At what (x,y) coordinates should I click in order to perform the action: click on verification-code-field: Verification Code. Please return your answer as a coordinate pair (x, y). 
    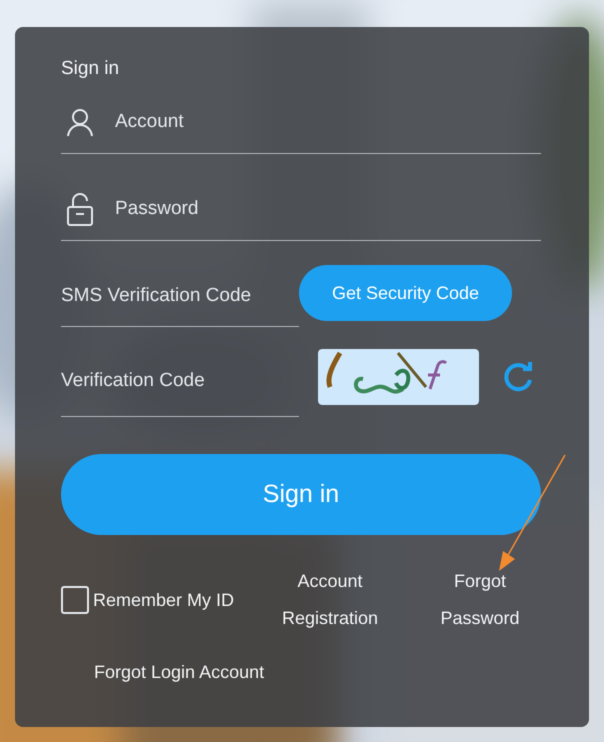
    Looking at the image, I should click on (180, 381).